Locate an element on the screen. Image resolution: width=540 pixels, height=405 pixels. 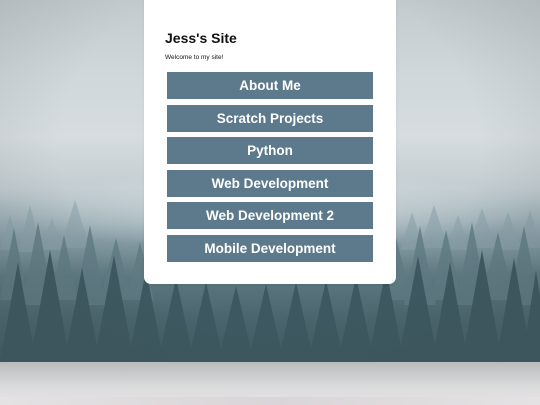
background-bottom-strip is located at coordinates (270, 401).